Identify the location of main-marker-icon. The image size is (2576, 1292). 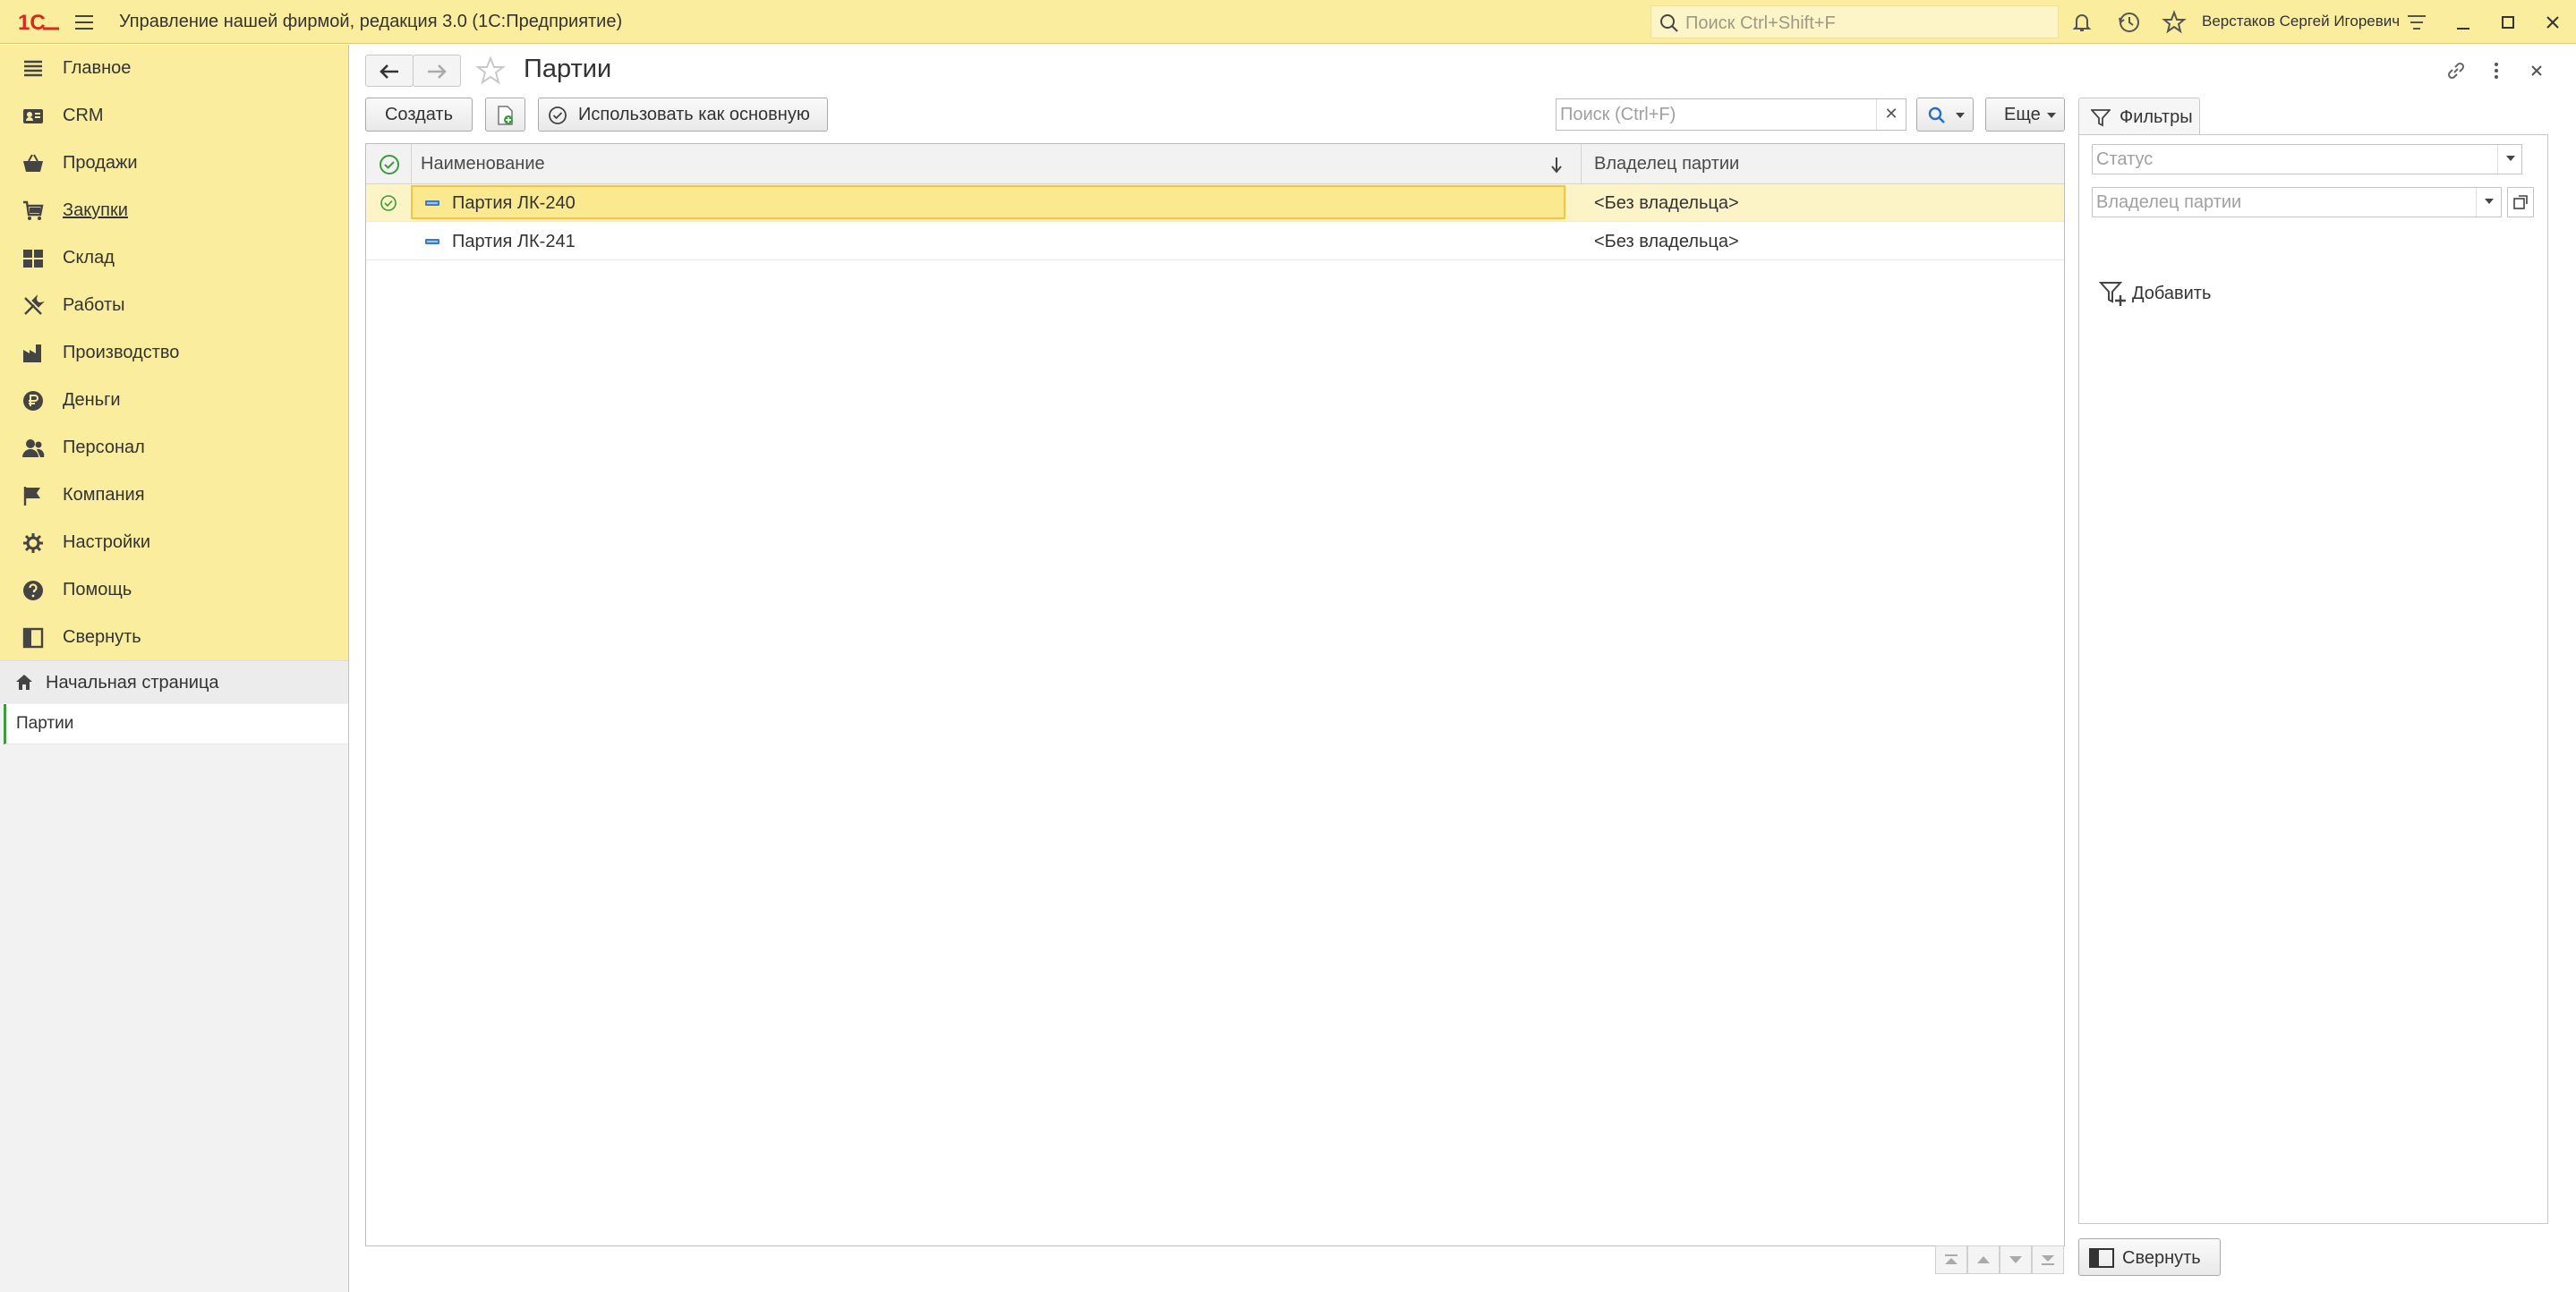
(388, 203).